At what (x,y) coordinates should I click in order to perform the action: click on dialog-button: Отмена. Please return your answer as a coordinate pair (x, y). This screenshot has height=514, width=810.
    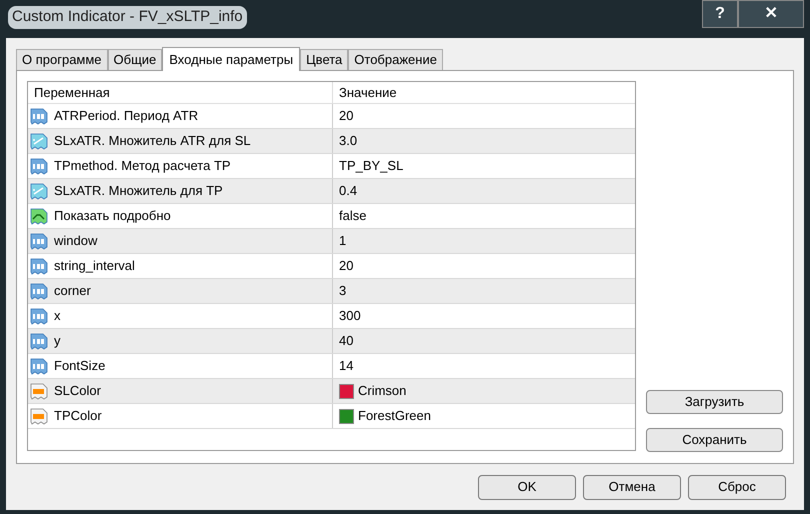
    Looking at the image, I should click on (632, 487).